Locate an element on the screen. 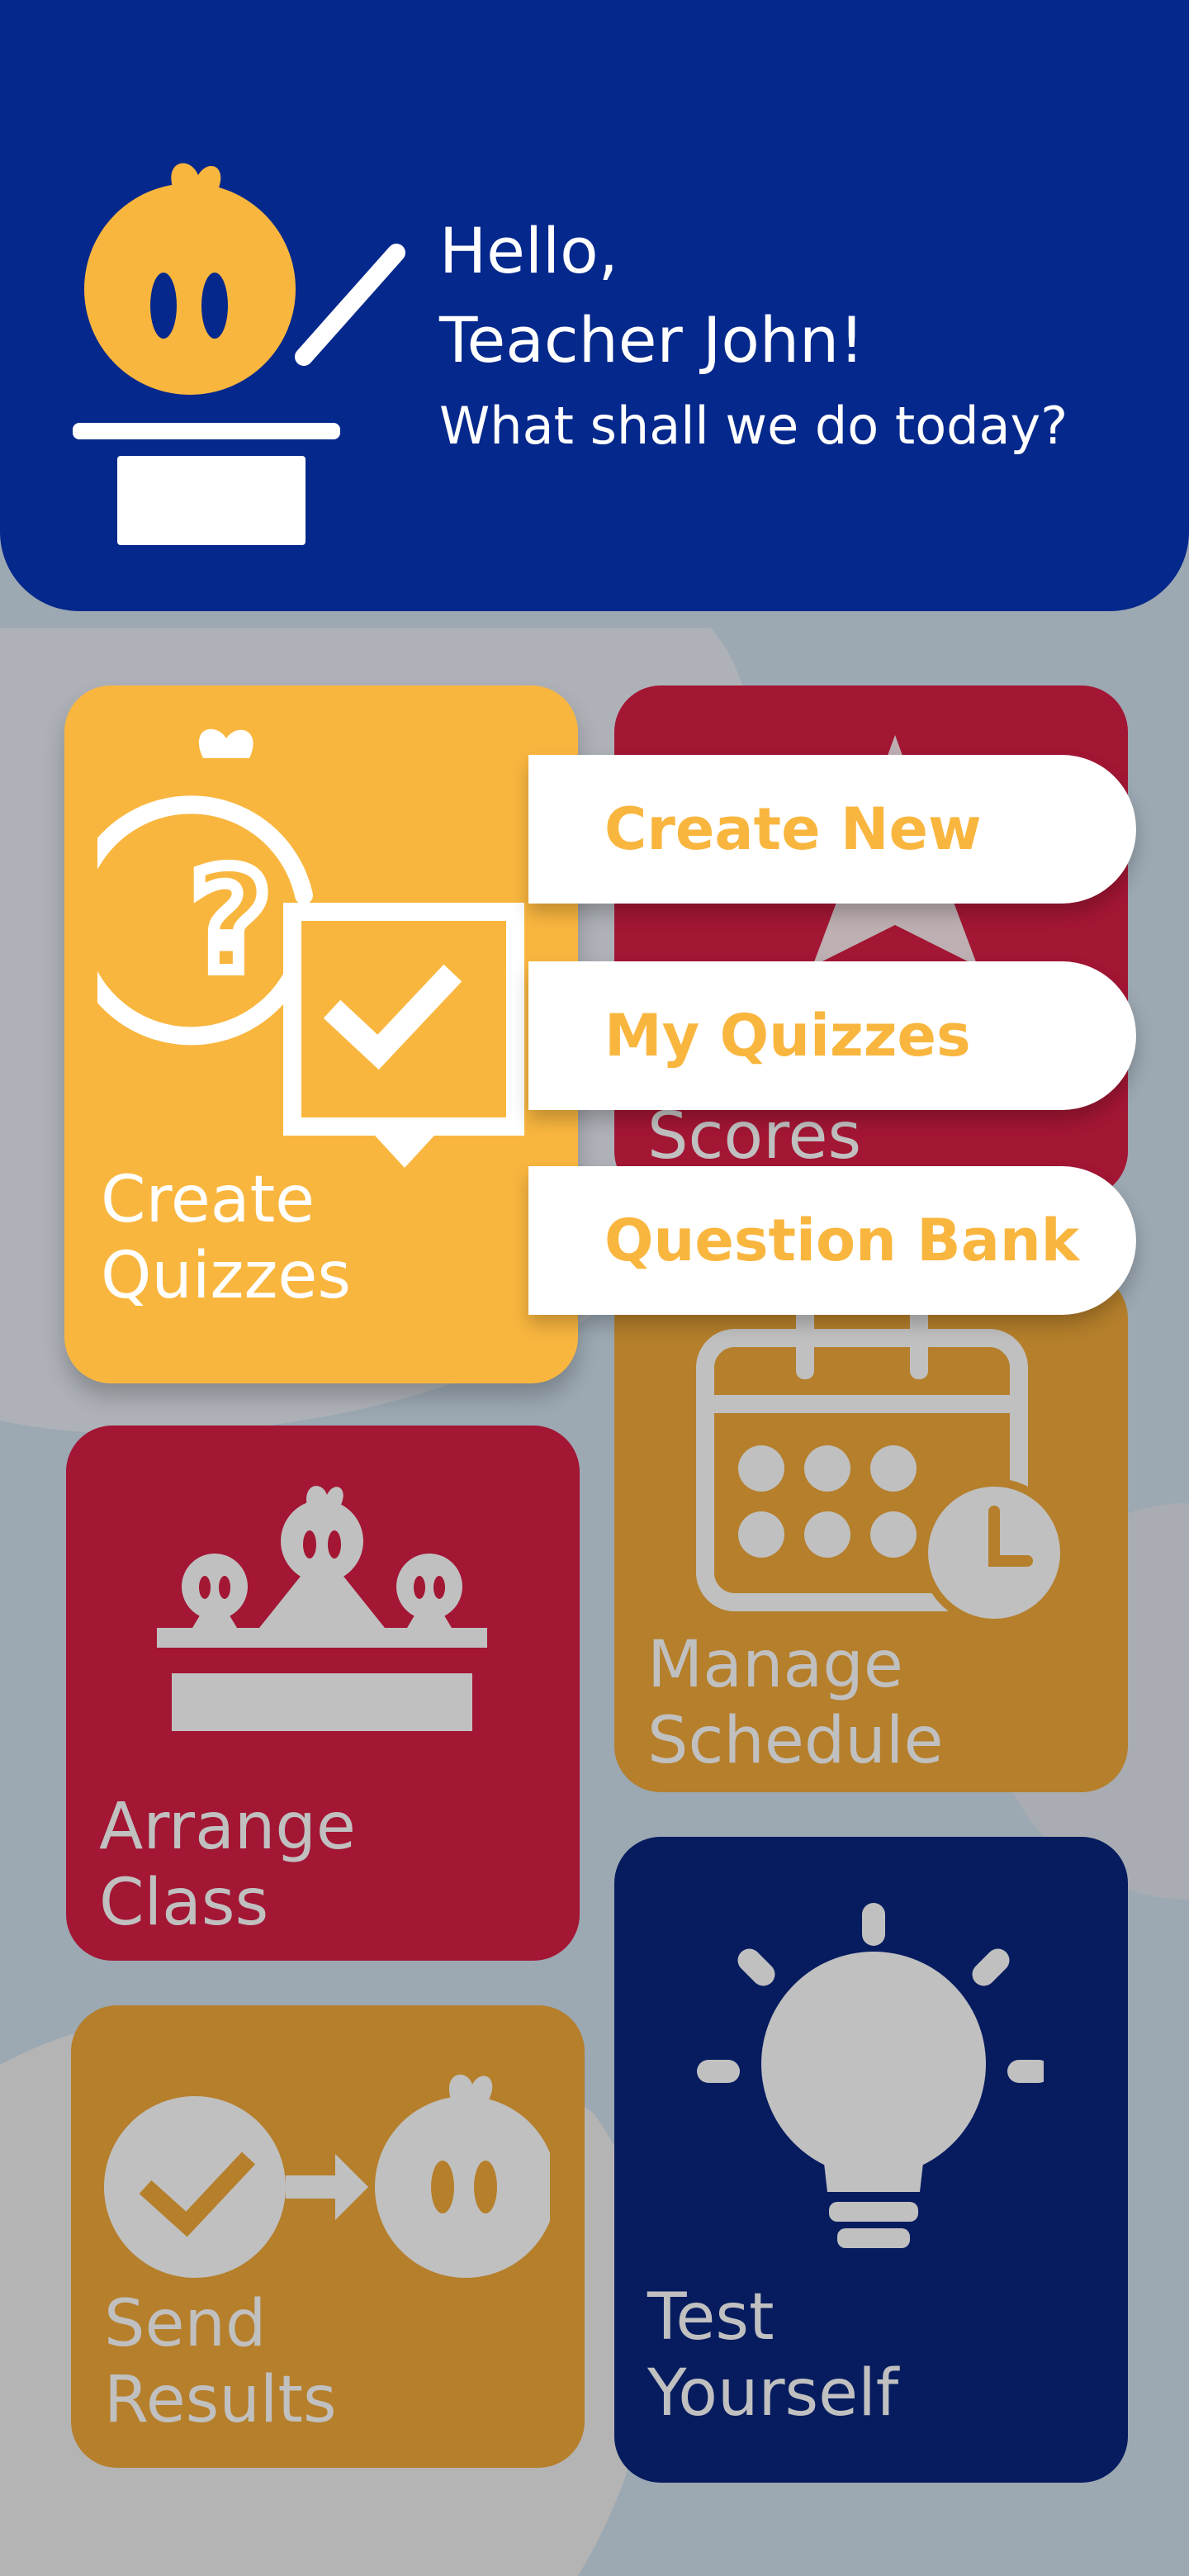  manage-schedule-label: Manage Schedule is located at coordinates (795, 1703).